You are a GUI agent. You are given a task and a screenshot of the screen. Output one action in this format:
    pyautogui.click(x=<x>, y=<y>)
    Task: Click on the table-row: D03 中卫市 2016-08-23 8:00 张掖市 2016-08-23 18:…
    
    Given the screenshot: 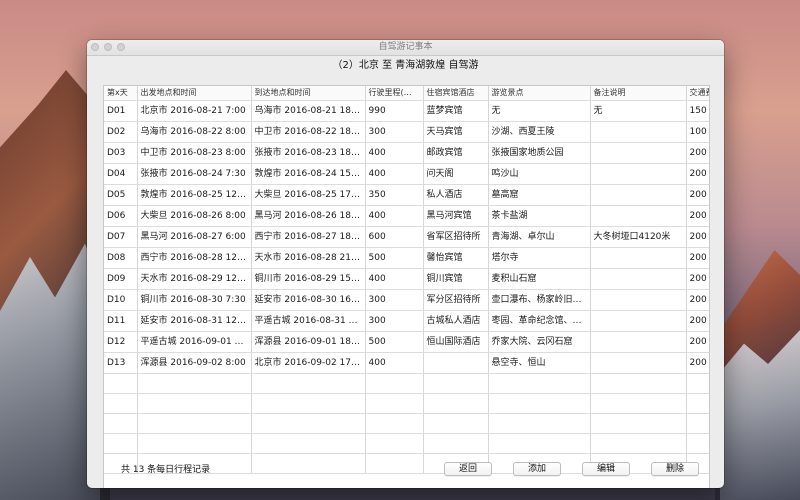 What is the action you would take?
    pyautogui.click(x=406, y=153)
    